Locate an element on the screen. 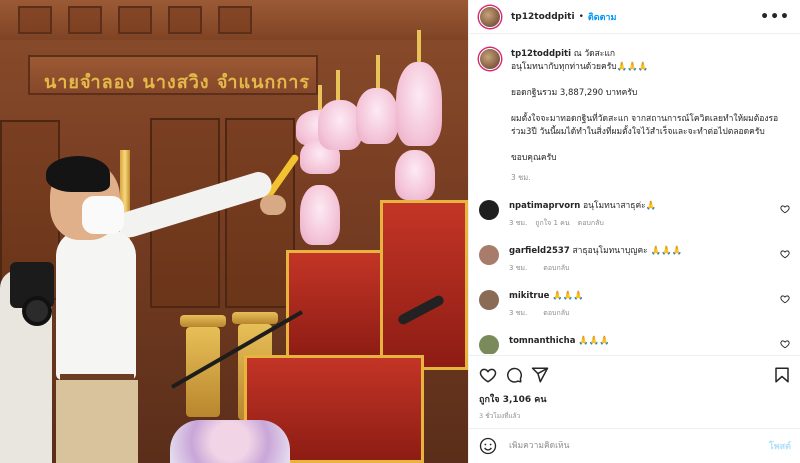  comment-text: อนุโมทนาสาธุค่ะ🙏 is located at coordinates (620, 206).